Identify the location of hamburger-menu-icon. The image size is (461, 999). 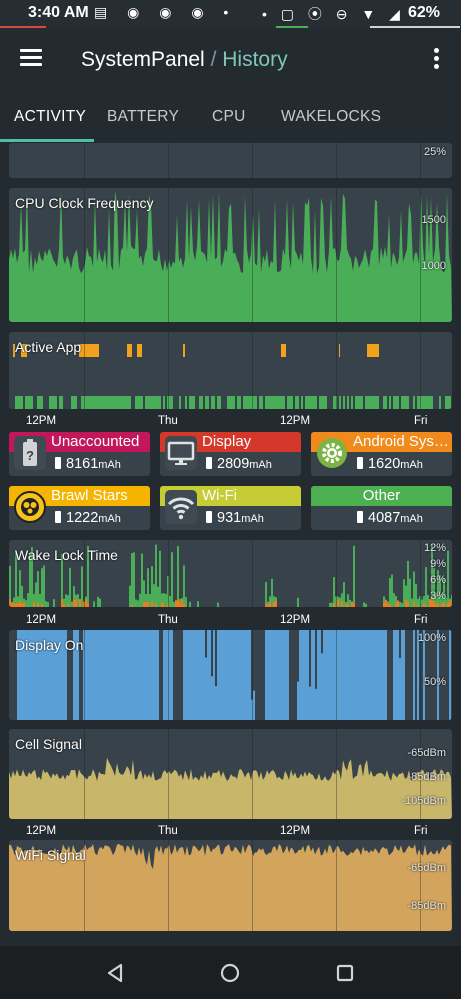
(31, 58).